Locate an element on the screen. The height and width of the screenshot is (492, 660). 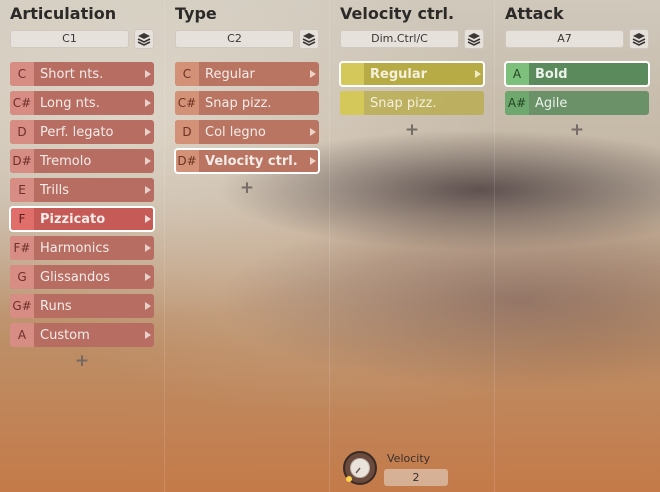
column-title: Attack is located at coordinates (534, 13).